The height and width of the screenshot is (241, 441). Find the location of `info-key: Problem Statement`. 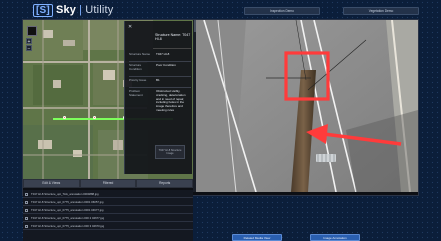

info-key: Problem Statement is located at coordinates (136, 93).